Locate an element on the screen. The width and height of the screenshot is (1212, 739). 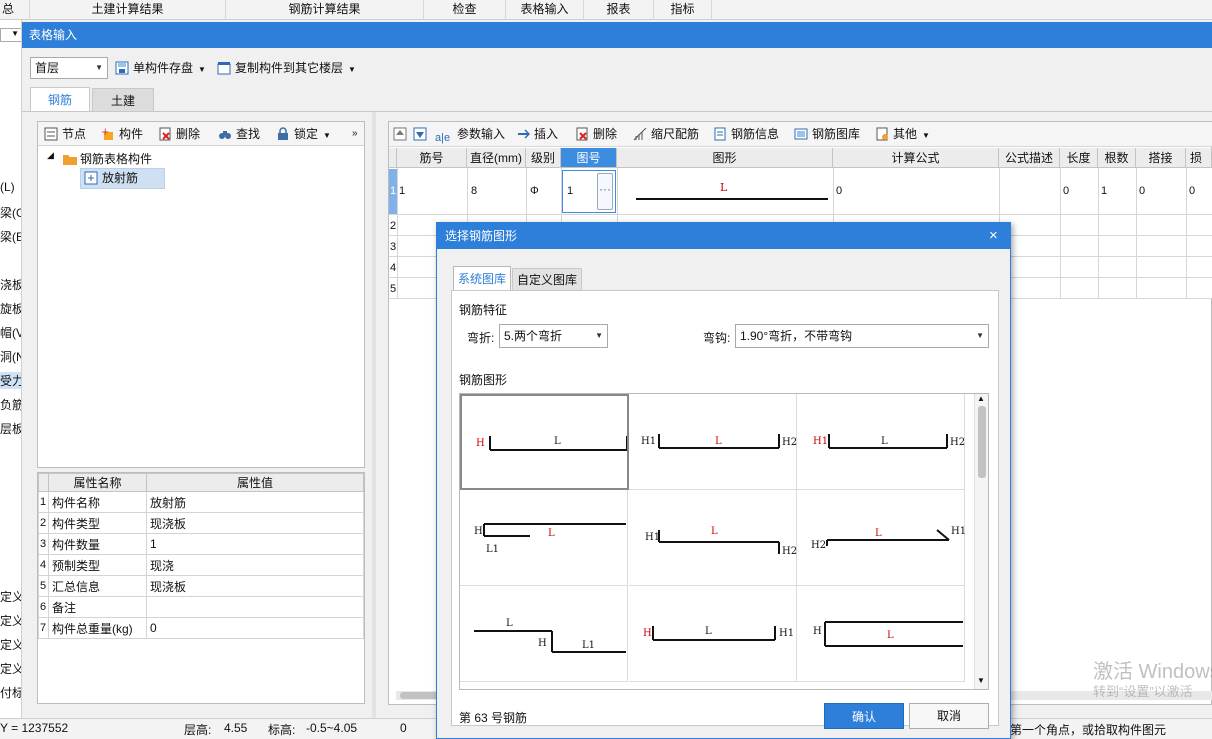
scroll-down-icon: ▼ is located at coordinates (981, 680).